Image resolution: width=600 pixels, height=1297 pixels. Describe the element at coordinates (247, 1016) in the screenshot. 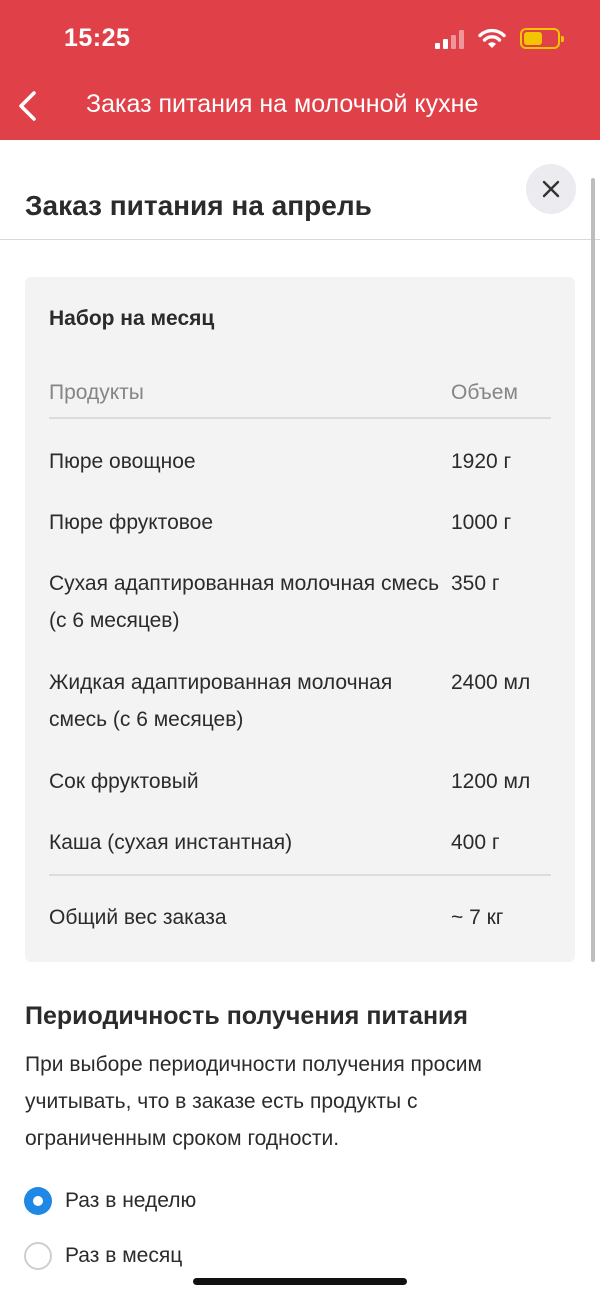

I see `periodicity-title: Периодичность получения питания` at that location.